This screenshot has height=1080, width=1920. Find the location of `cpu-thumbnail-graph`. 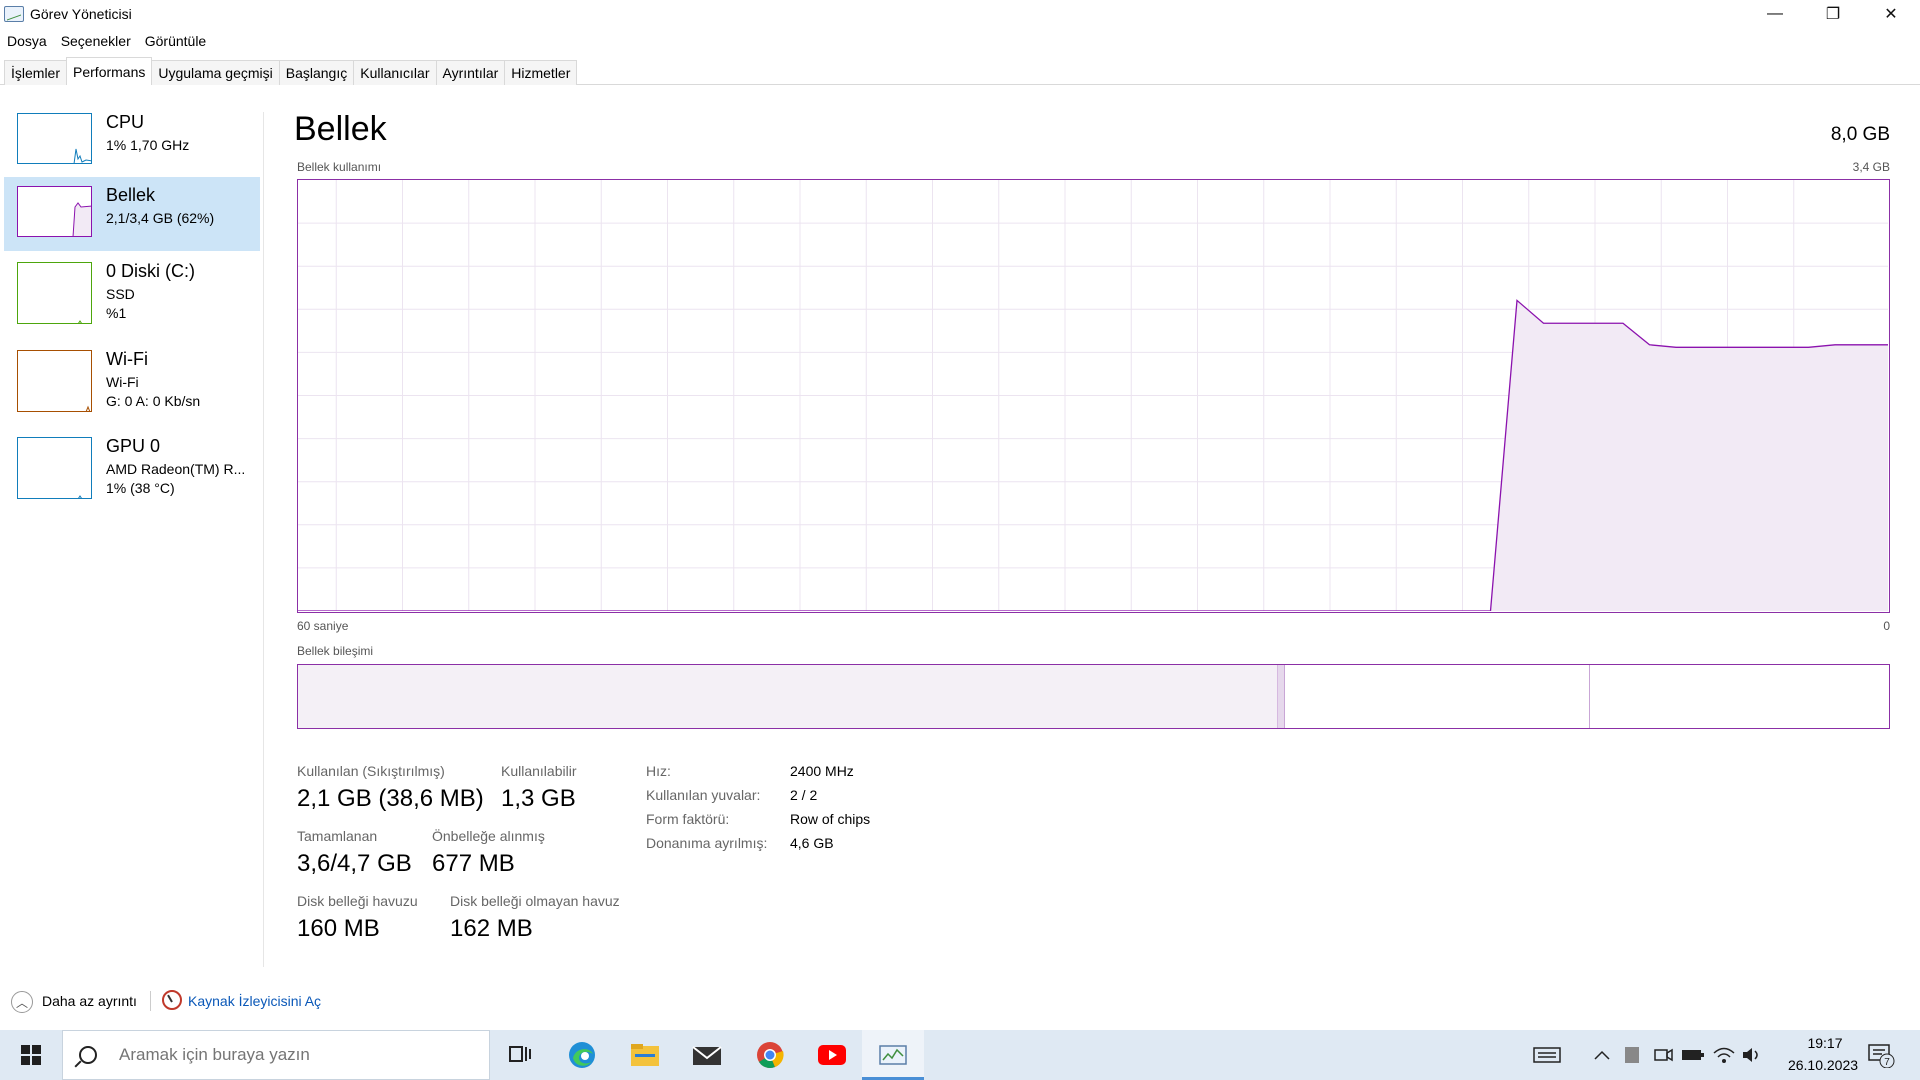

cpu-thumbnail-graph is located at coordinates (82, 155).